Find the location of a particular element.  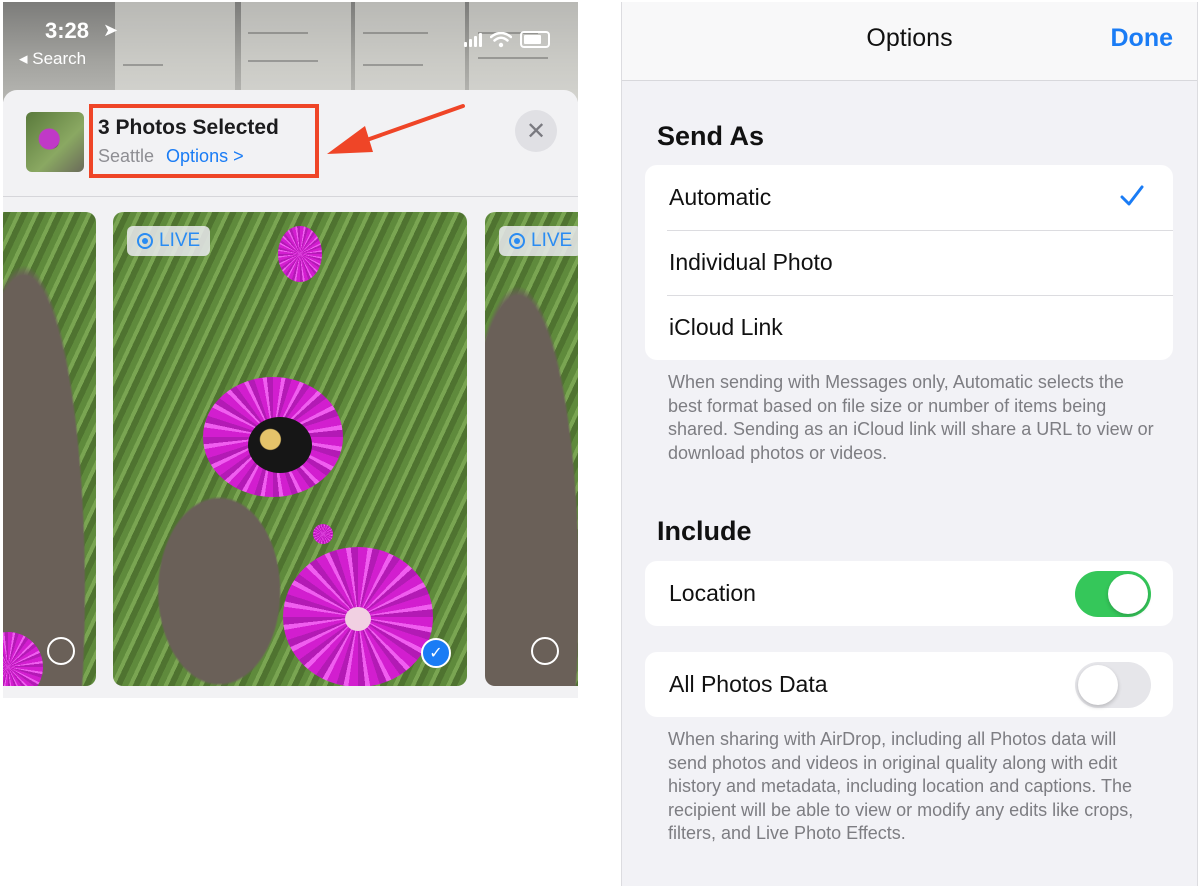

all-photos-data-row: All Photos Data is located at coordinates (909, 684).